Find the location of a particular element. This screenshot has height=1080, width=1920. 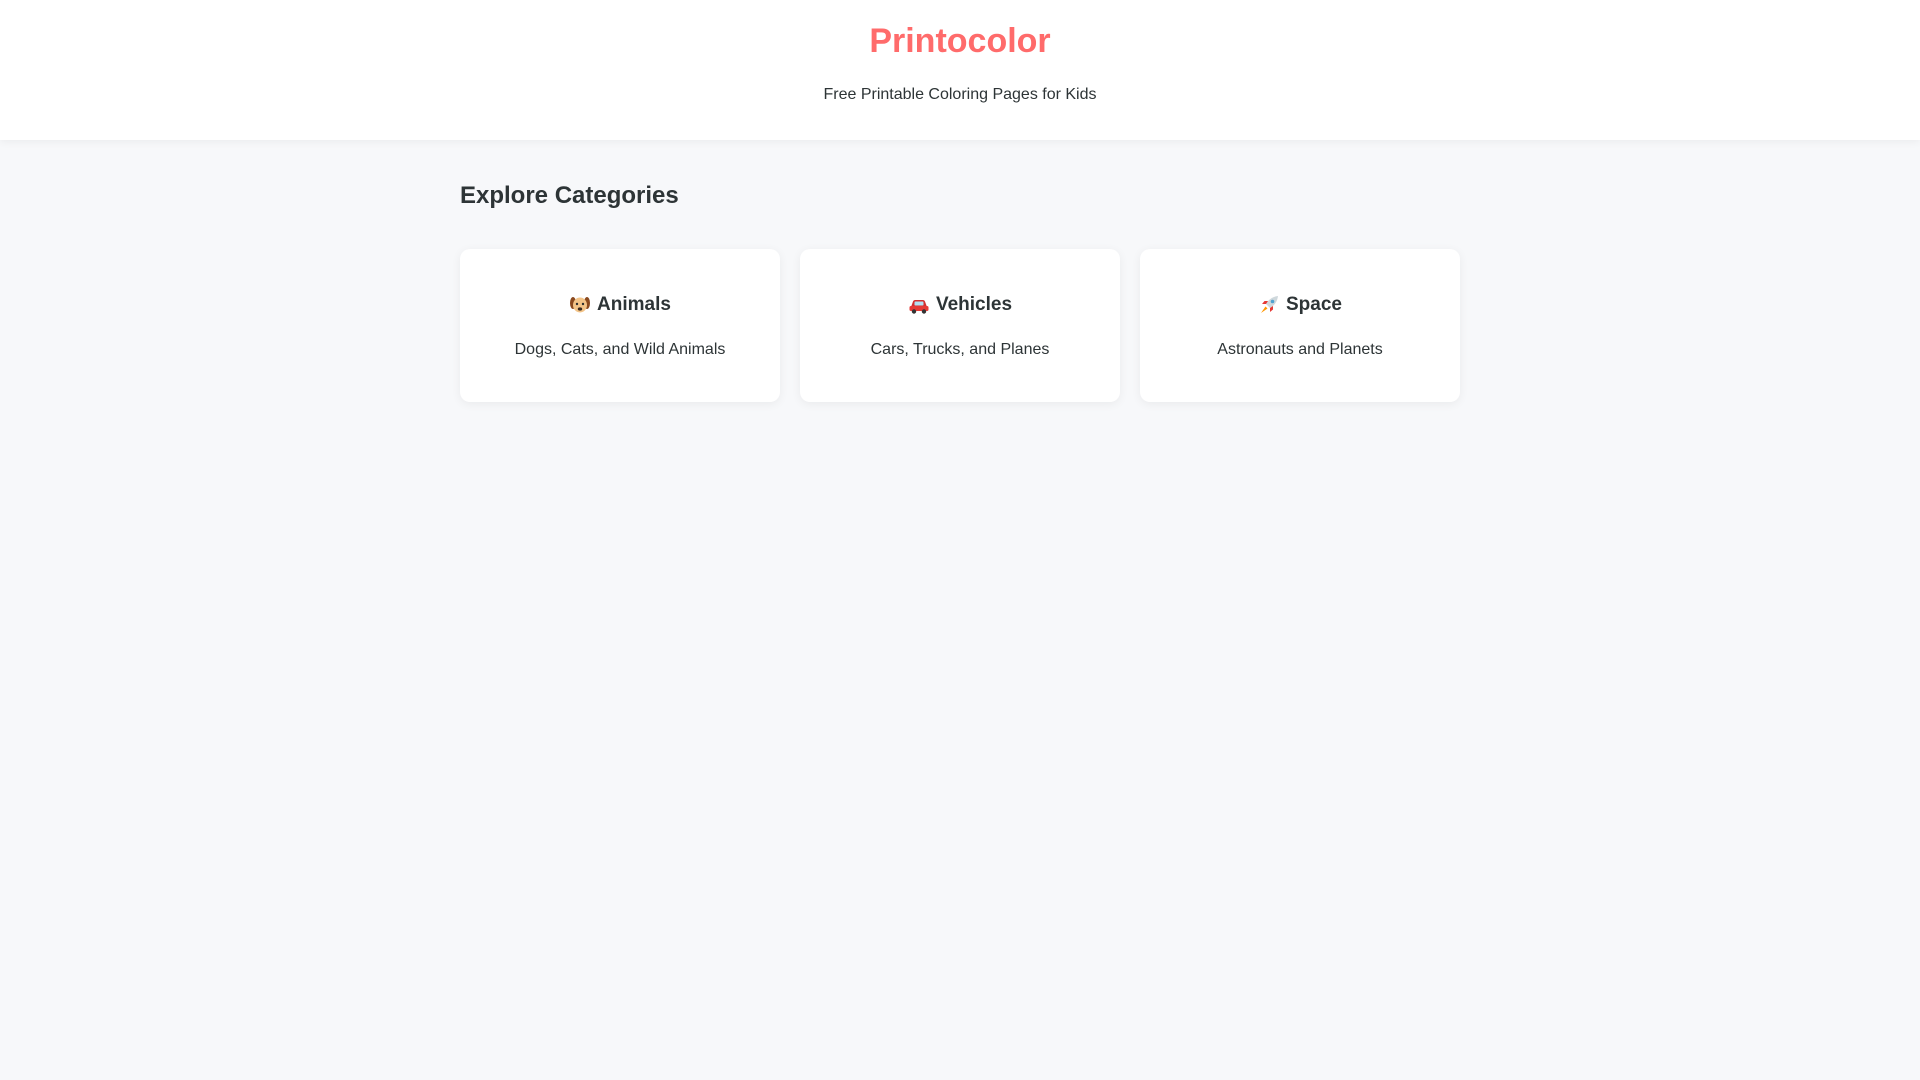

section-title: Explore Categories is located at coordinates (569, 195).